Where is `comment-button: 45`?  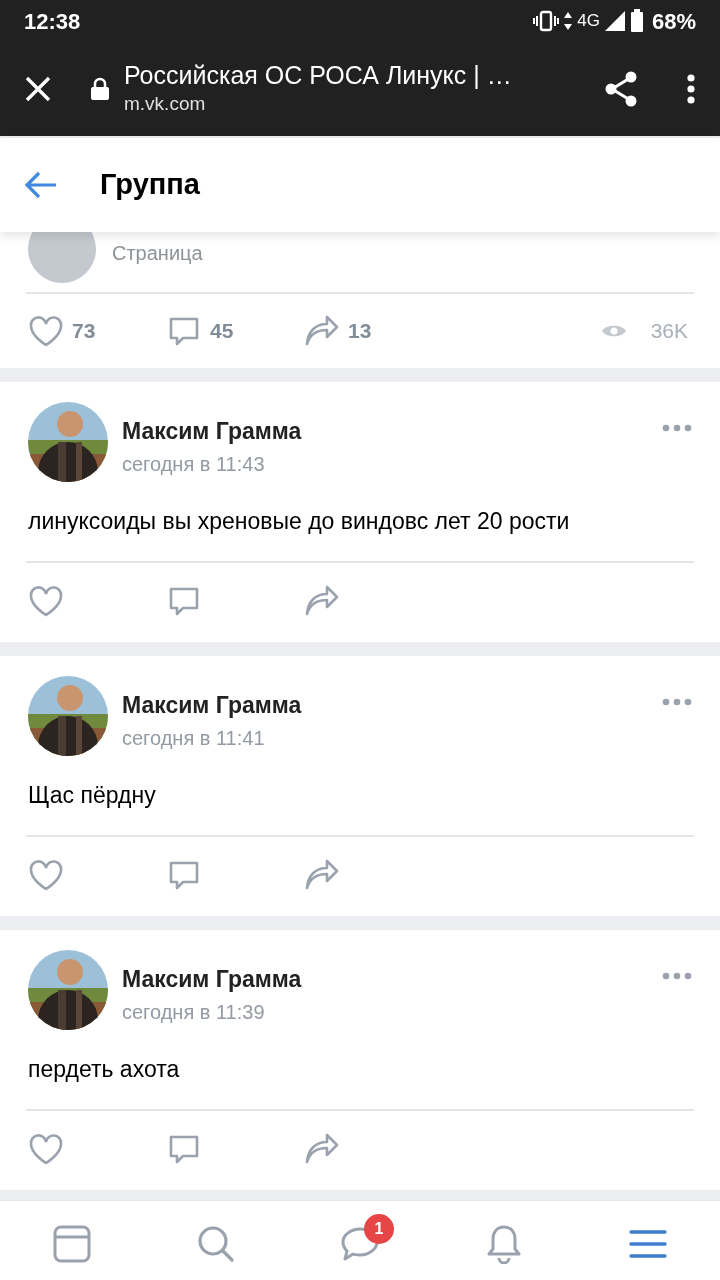 comment-button: 45 is located at coordinates (235, 331).